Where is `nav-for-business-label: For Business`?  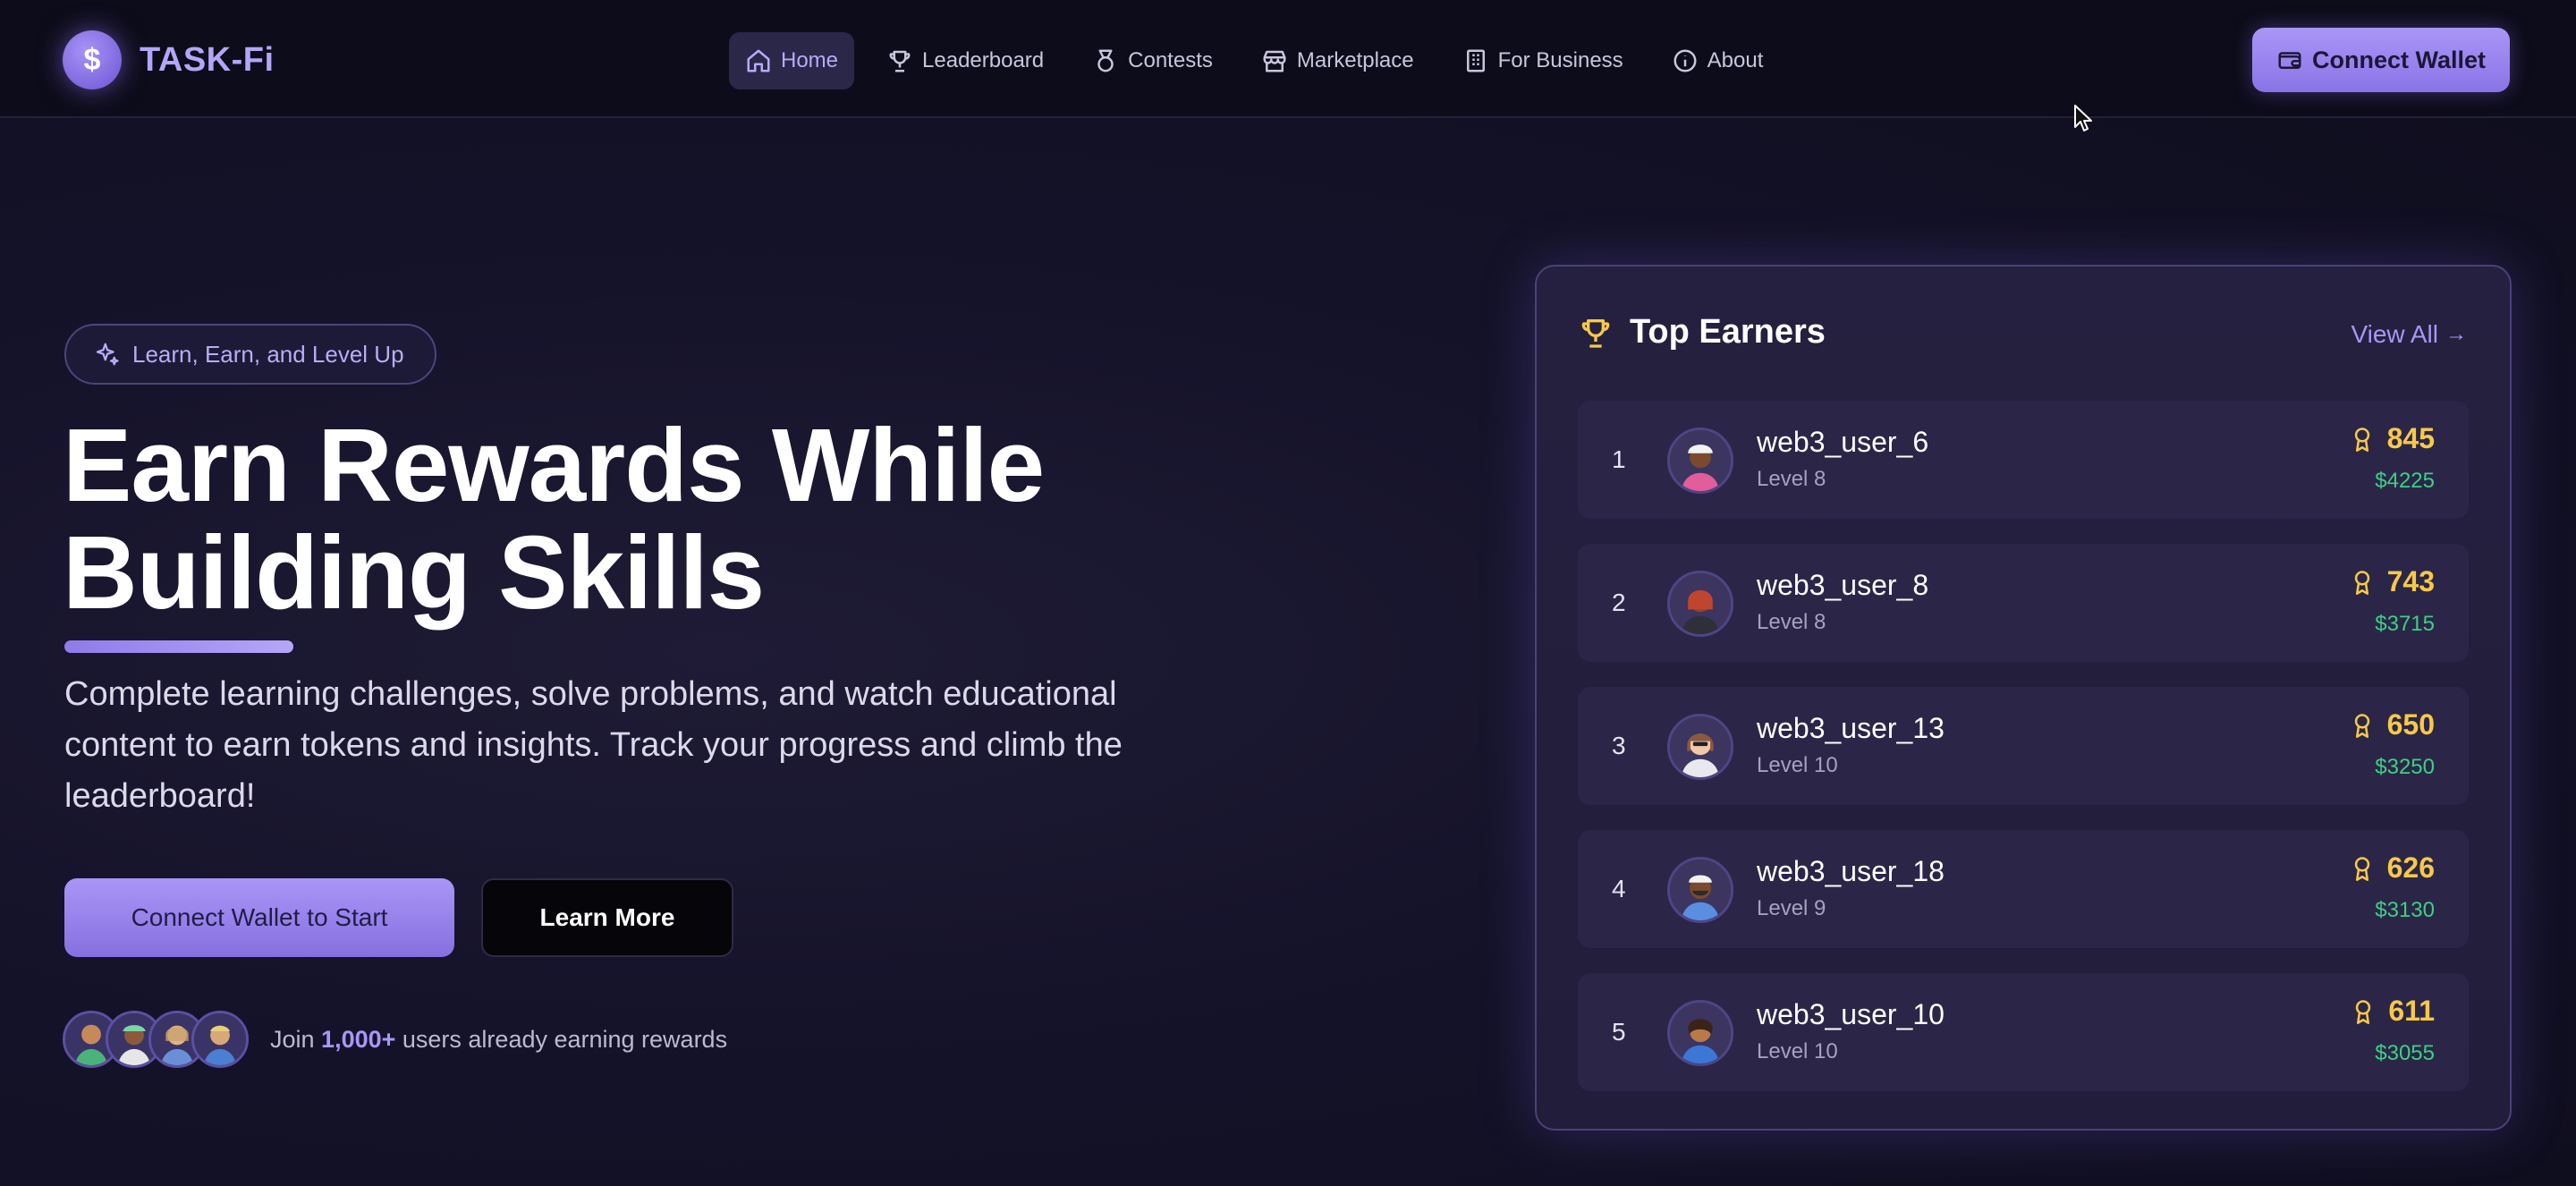
nav-for-business-label: For Business is located at coordinates (1560, 60).